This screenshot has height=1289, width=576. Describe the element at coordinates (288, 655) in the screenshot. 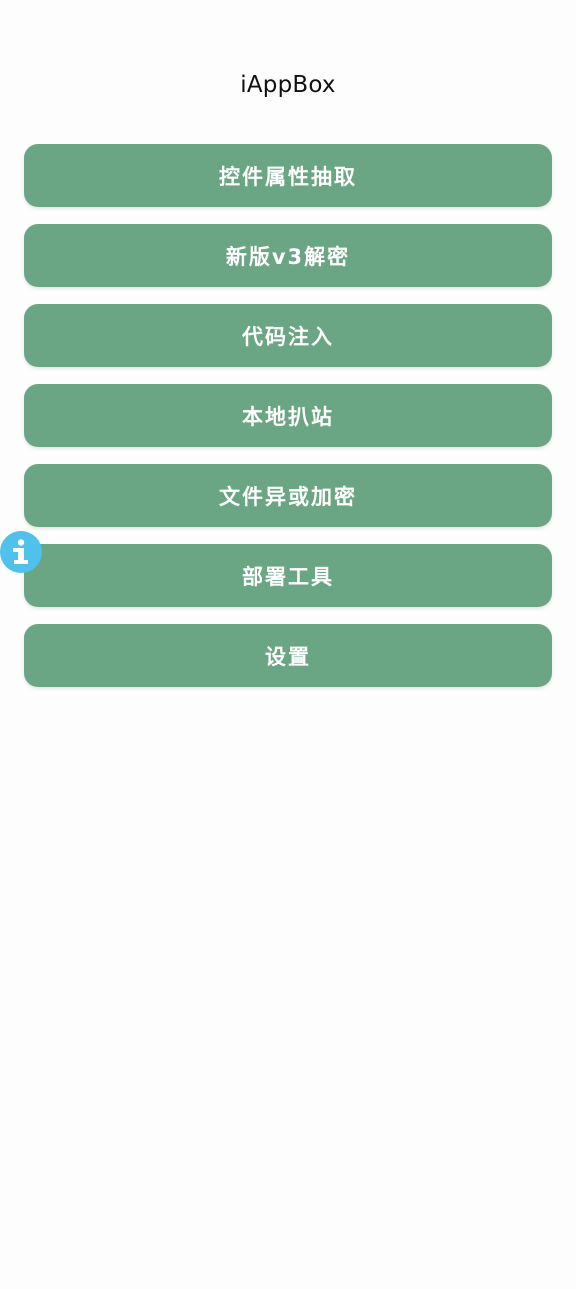

I see `settings-button: 设置` at that location.